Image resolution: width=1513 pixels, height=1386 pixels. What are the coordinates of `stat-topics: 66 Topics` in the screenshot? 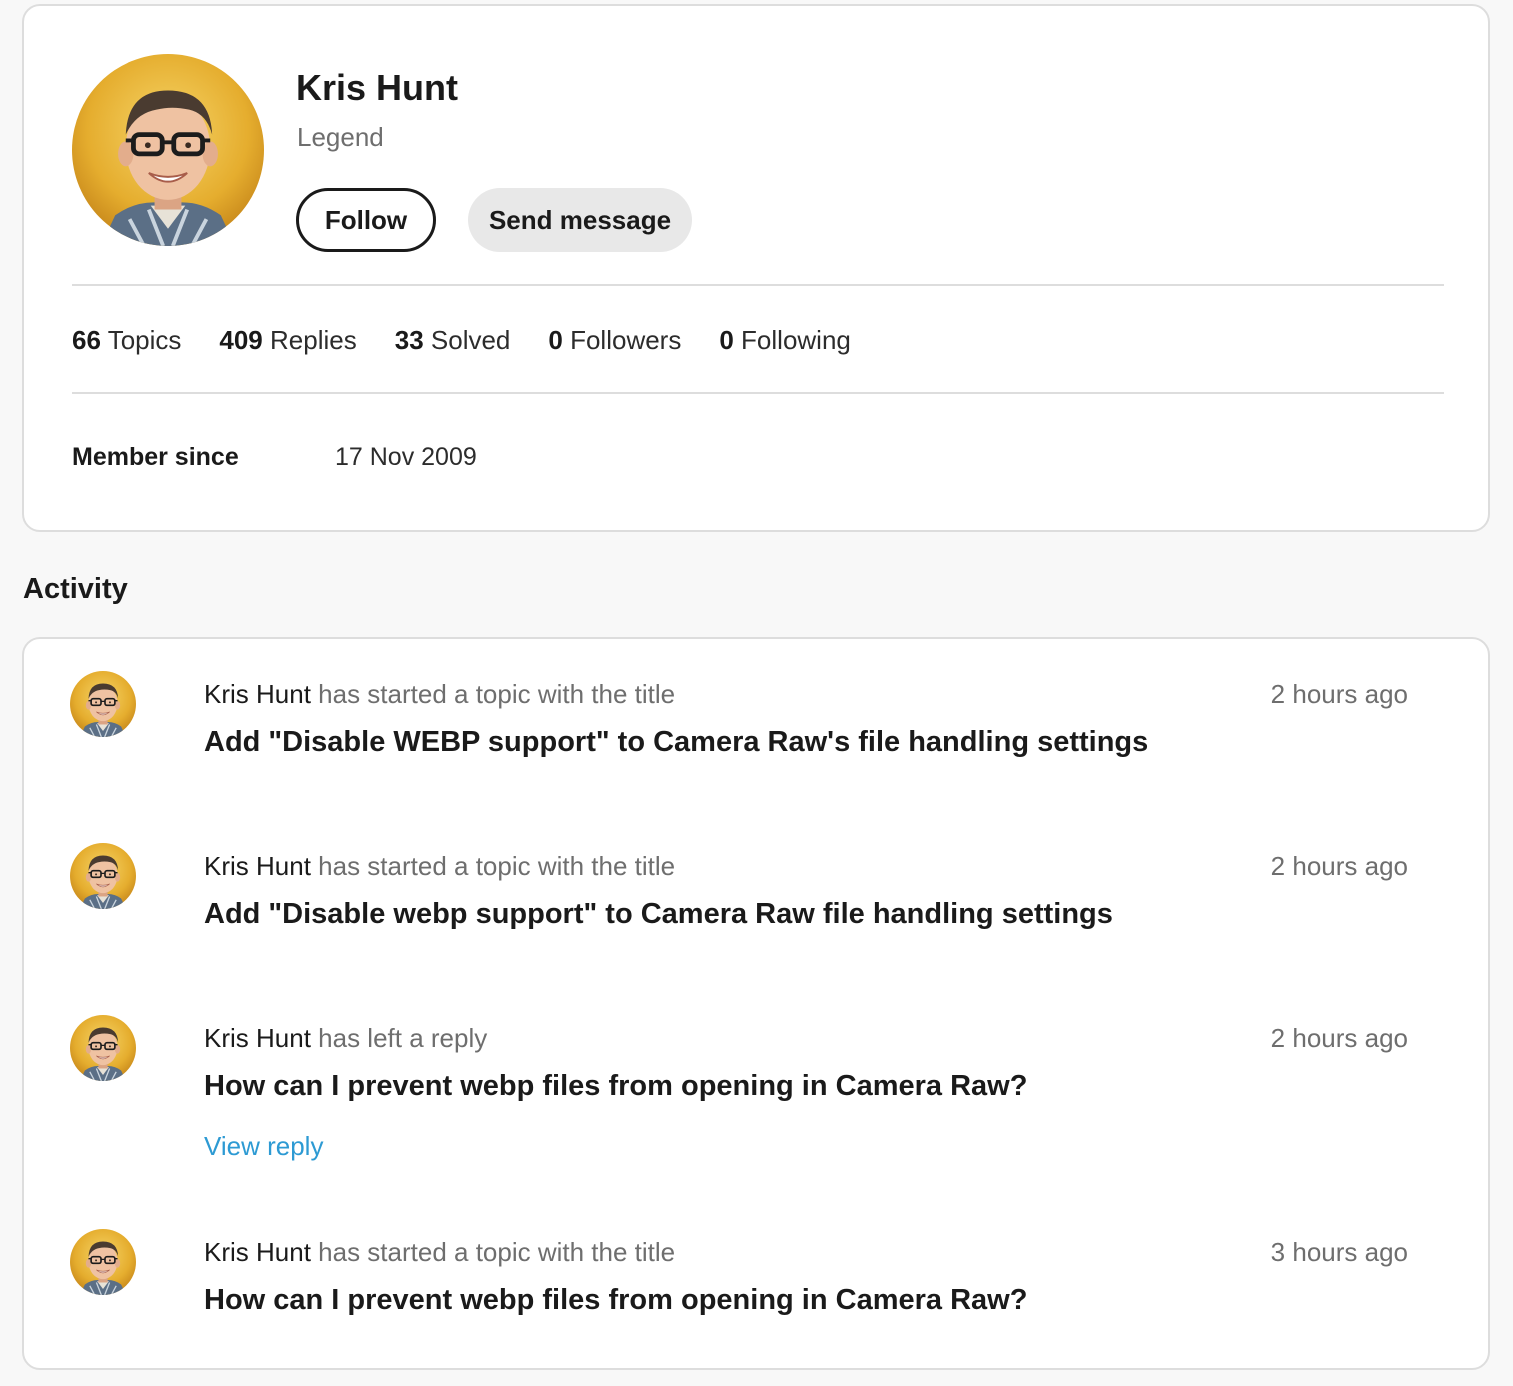 It's located at (126, 340).